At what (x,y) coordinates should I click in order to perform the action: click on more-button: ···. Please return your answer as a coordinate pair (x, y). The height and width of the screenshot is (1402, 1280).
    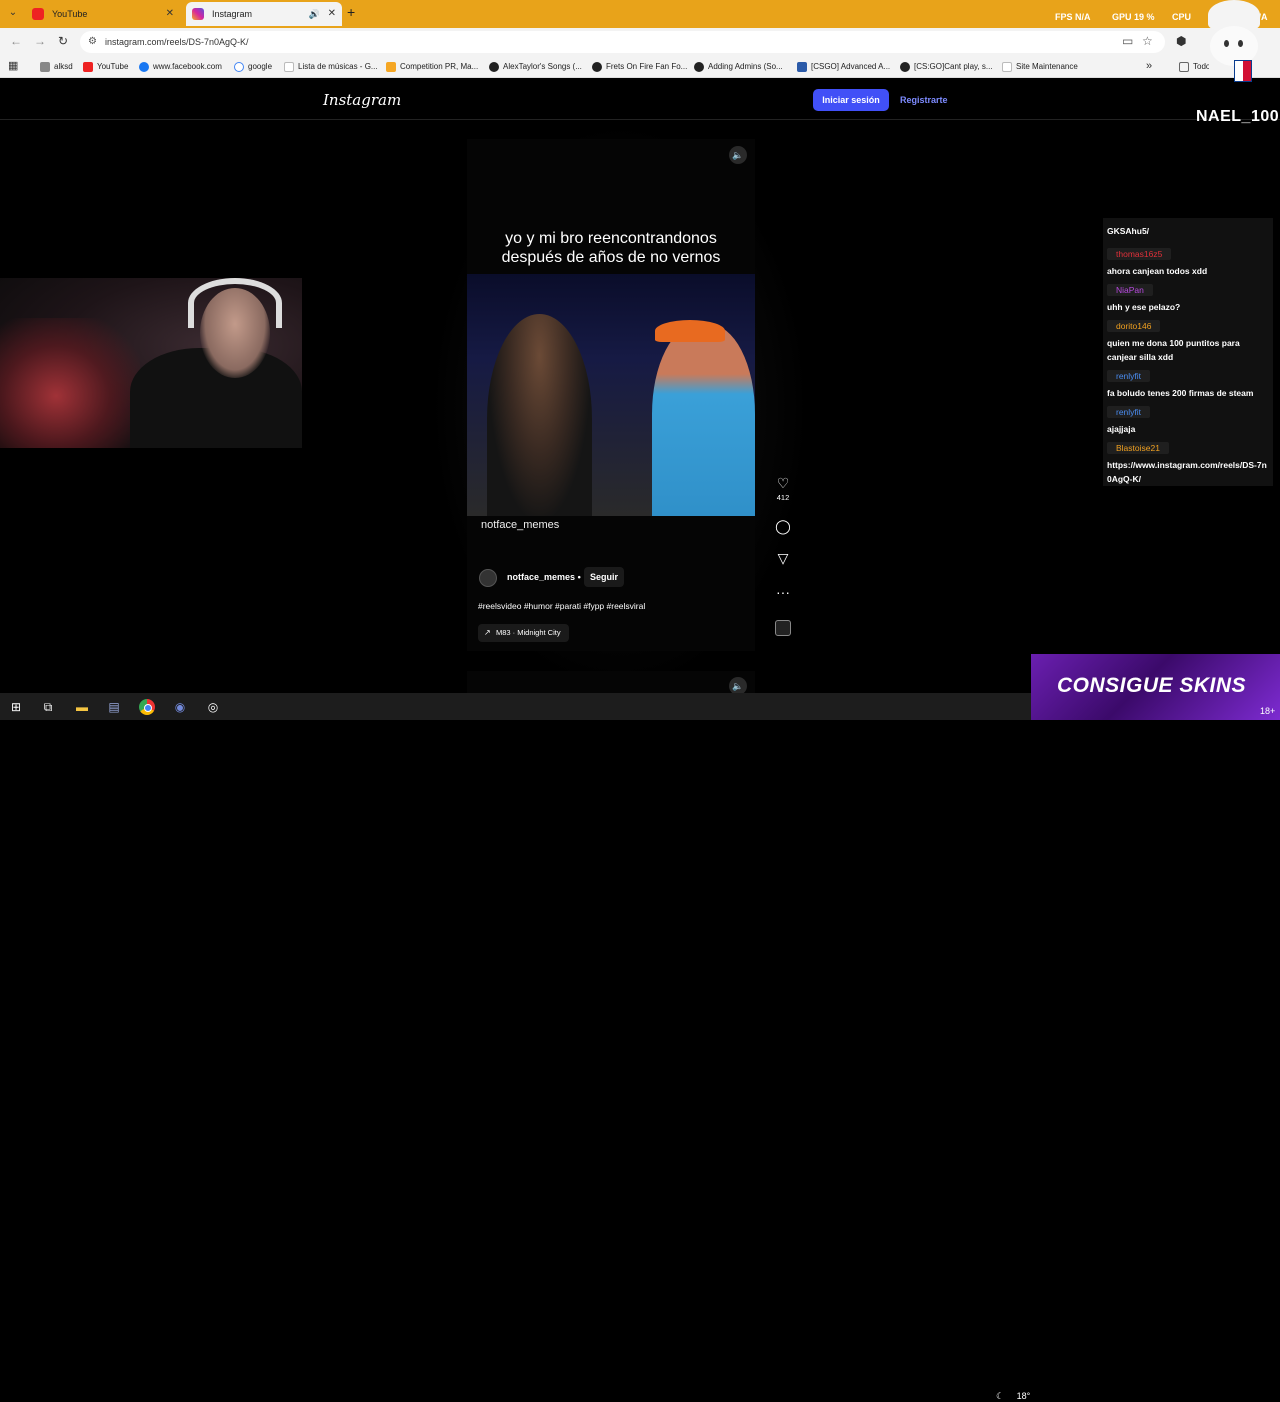
    Looking at the image, I should click on (783, 592).